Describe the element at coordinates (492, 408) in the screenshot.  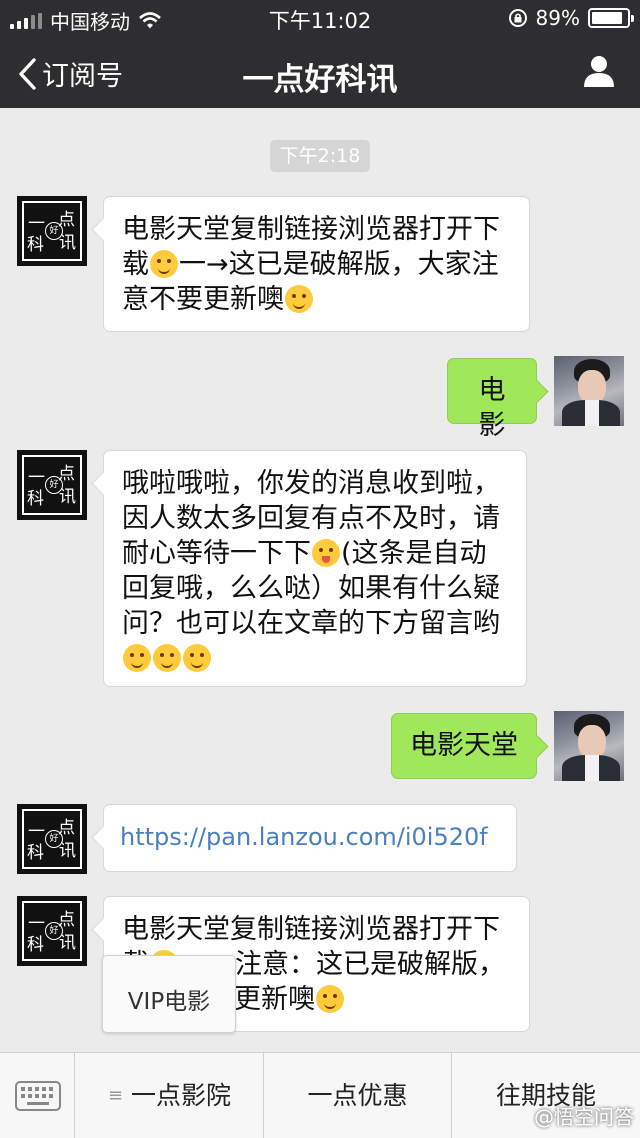
I see `message-text: 电影` at that location.